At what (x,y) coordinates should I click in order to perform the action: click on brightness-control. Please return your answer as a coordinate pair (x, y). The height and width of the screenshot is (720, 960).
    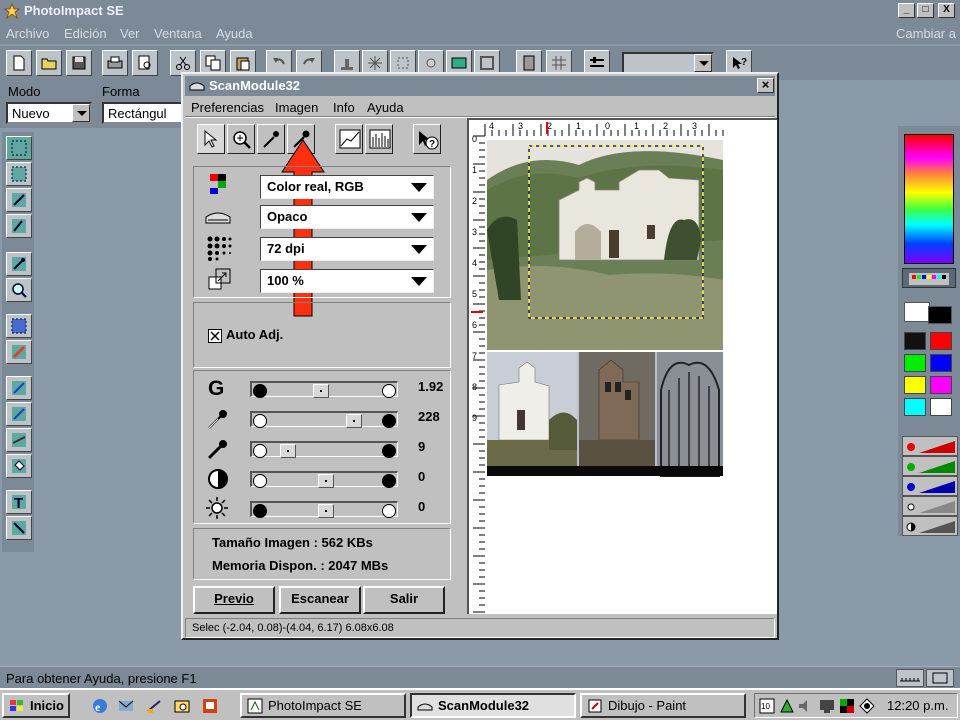
    Looking at the image, I should click on (930, 506).